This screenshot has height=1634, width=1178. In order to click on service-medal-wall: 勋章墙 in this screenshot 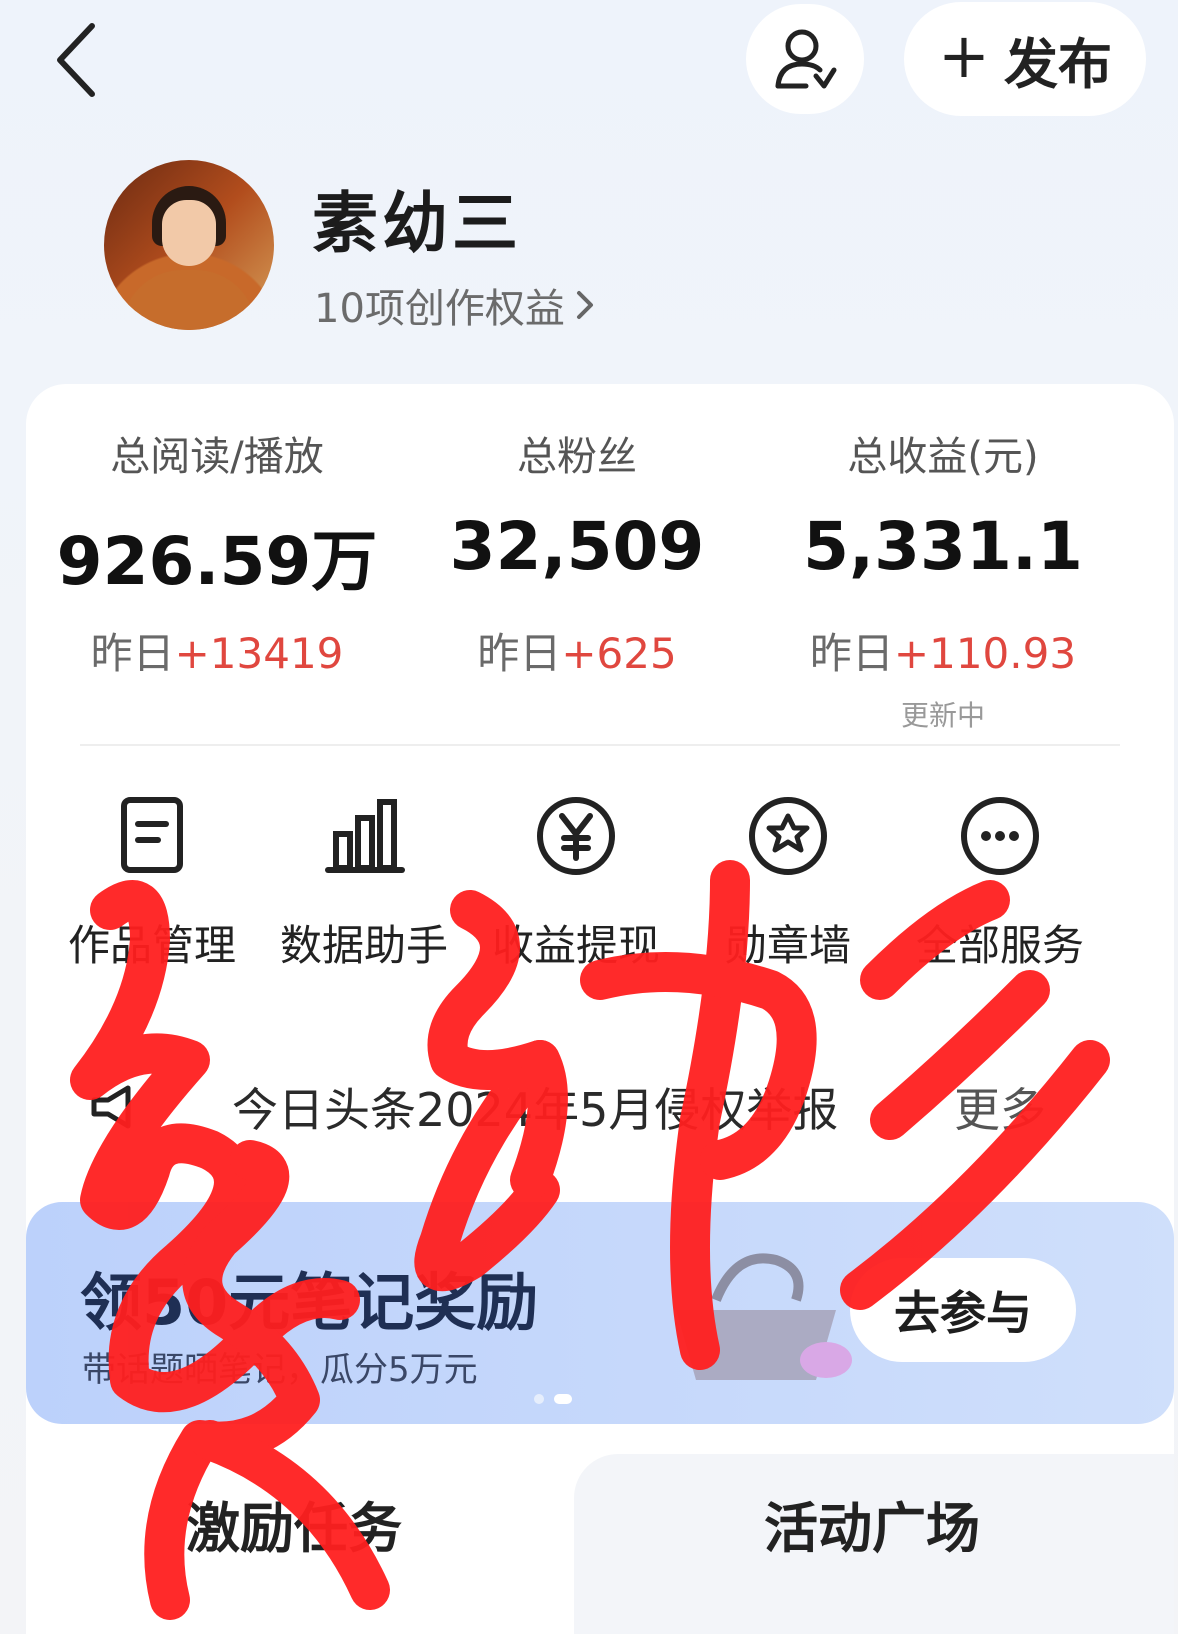, I will do `click(788, 883)`.